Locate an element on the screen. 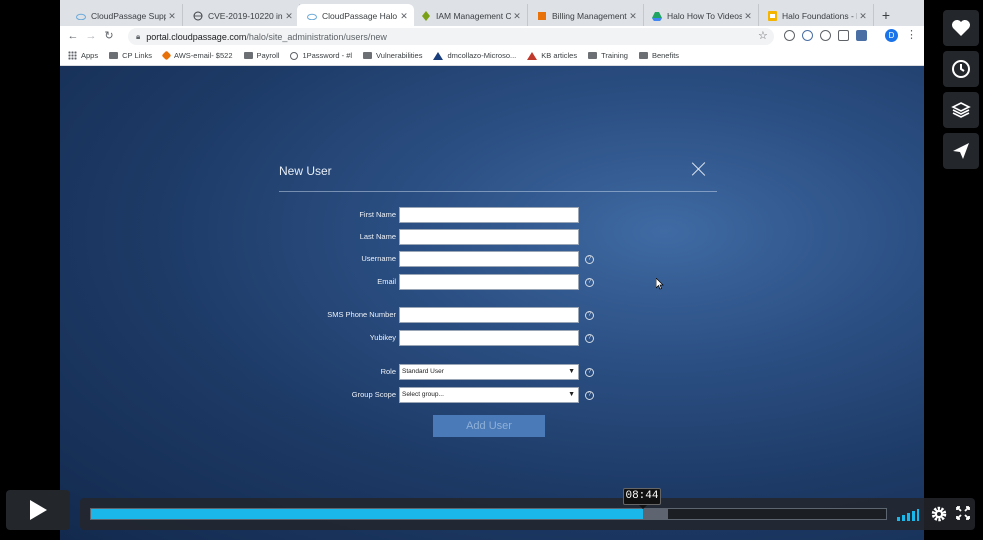  tab-billing-management: Billing Management Co ✕ is located at coordinates (585, 16).